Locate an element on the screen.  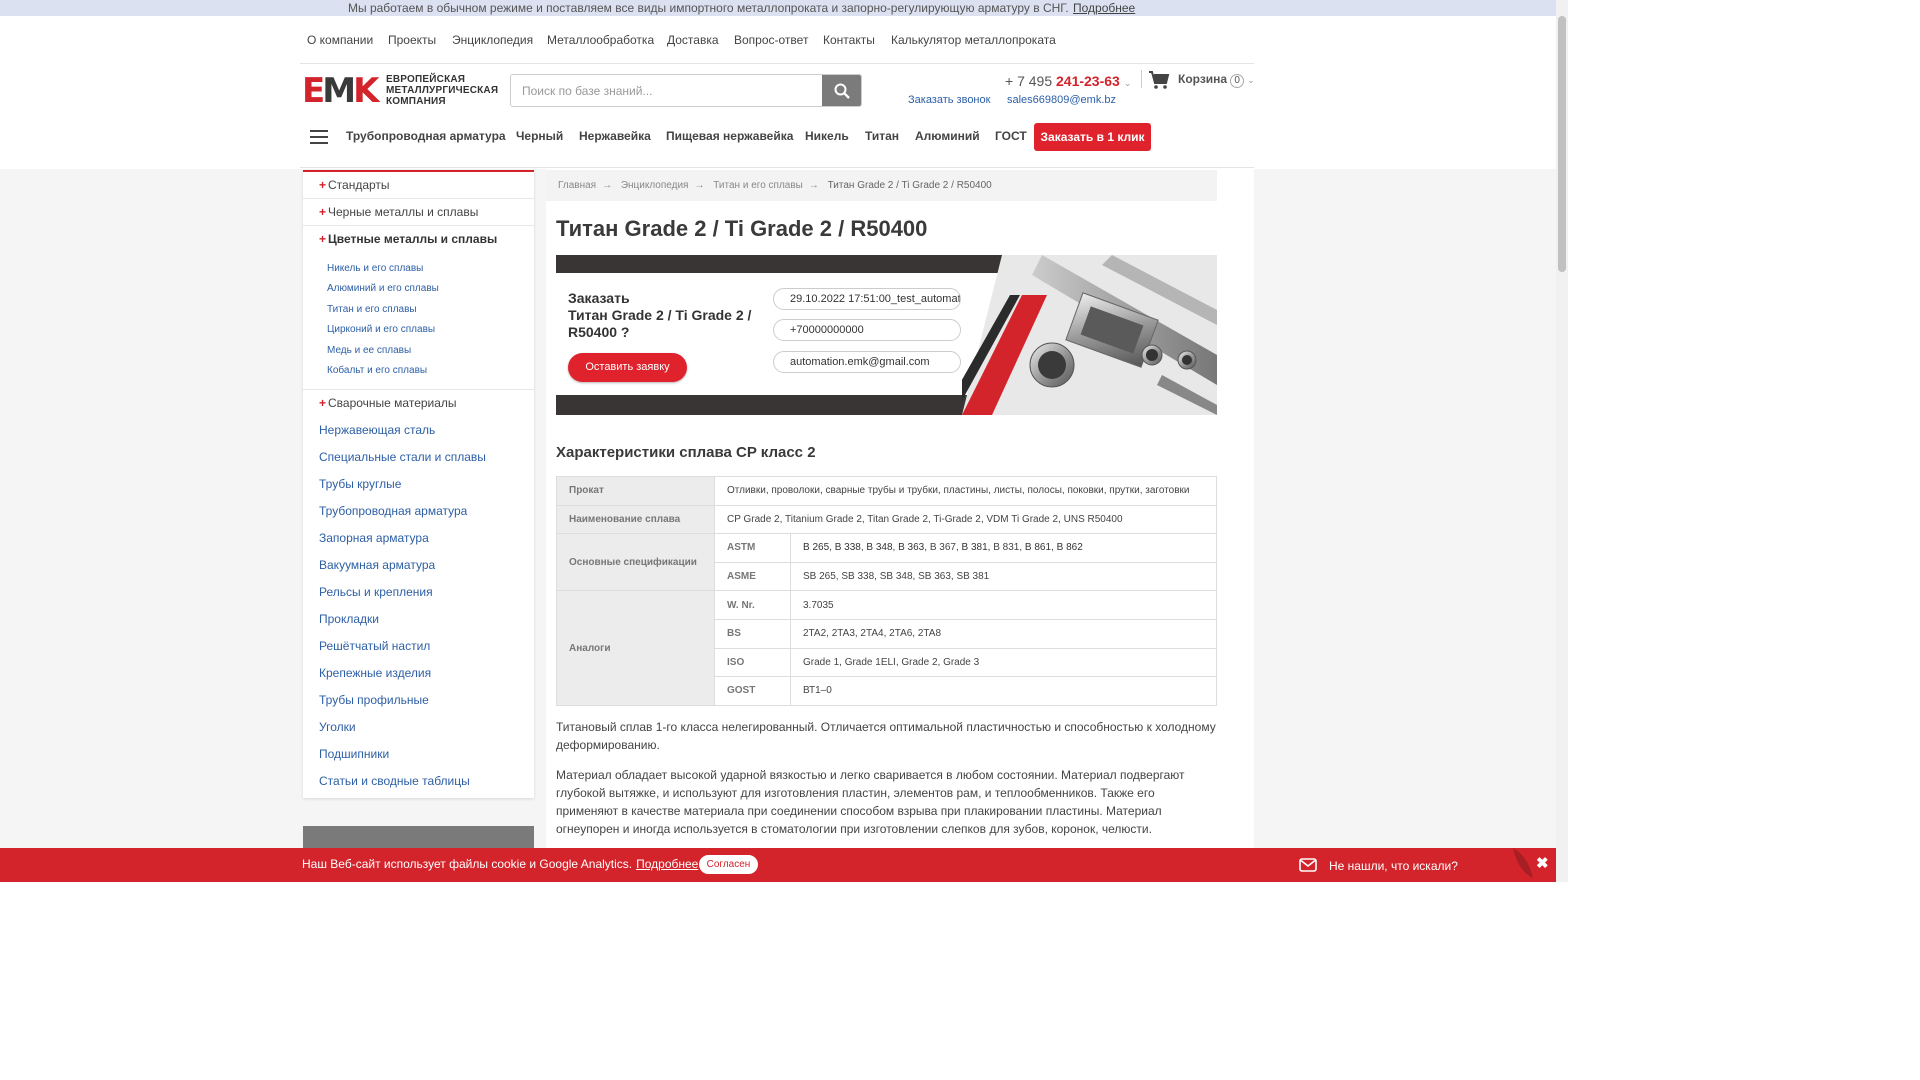
nav-encyclopedia: Энциклопедия is located at coordinates (492, 40).